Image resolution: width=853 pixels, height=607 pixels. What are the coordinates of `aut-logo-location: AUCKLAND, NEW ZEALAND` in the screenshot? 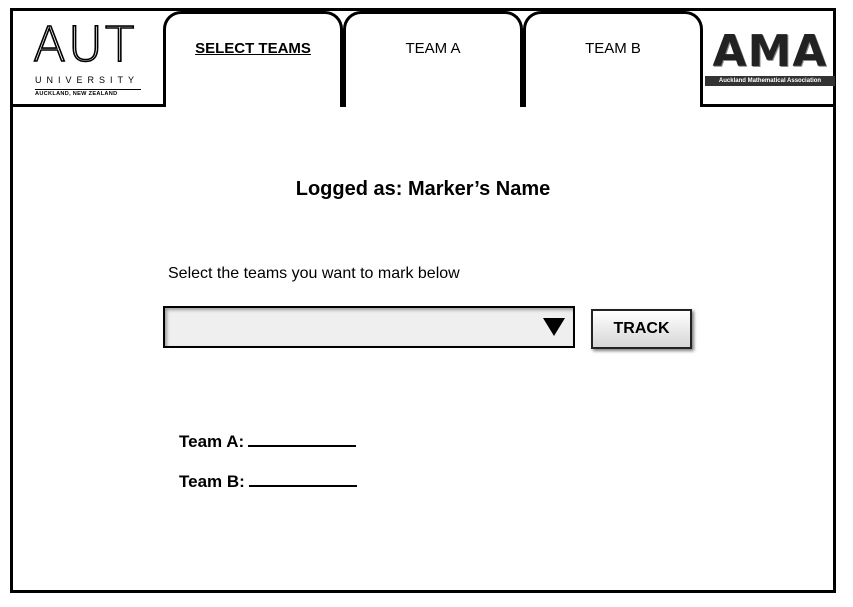 It's located at (88, 93).